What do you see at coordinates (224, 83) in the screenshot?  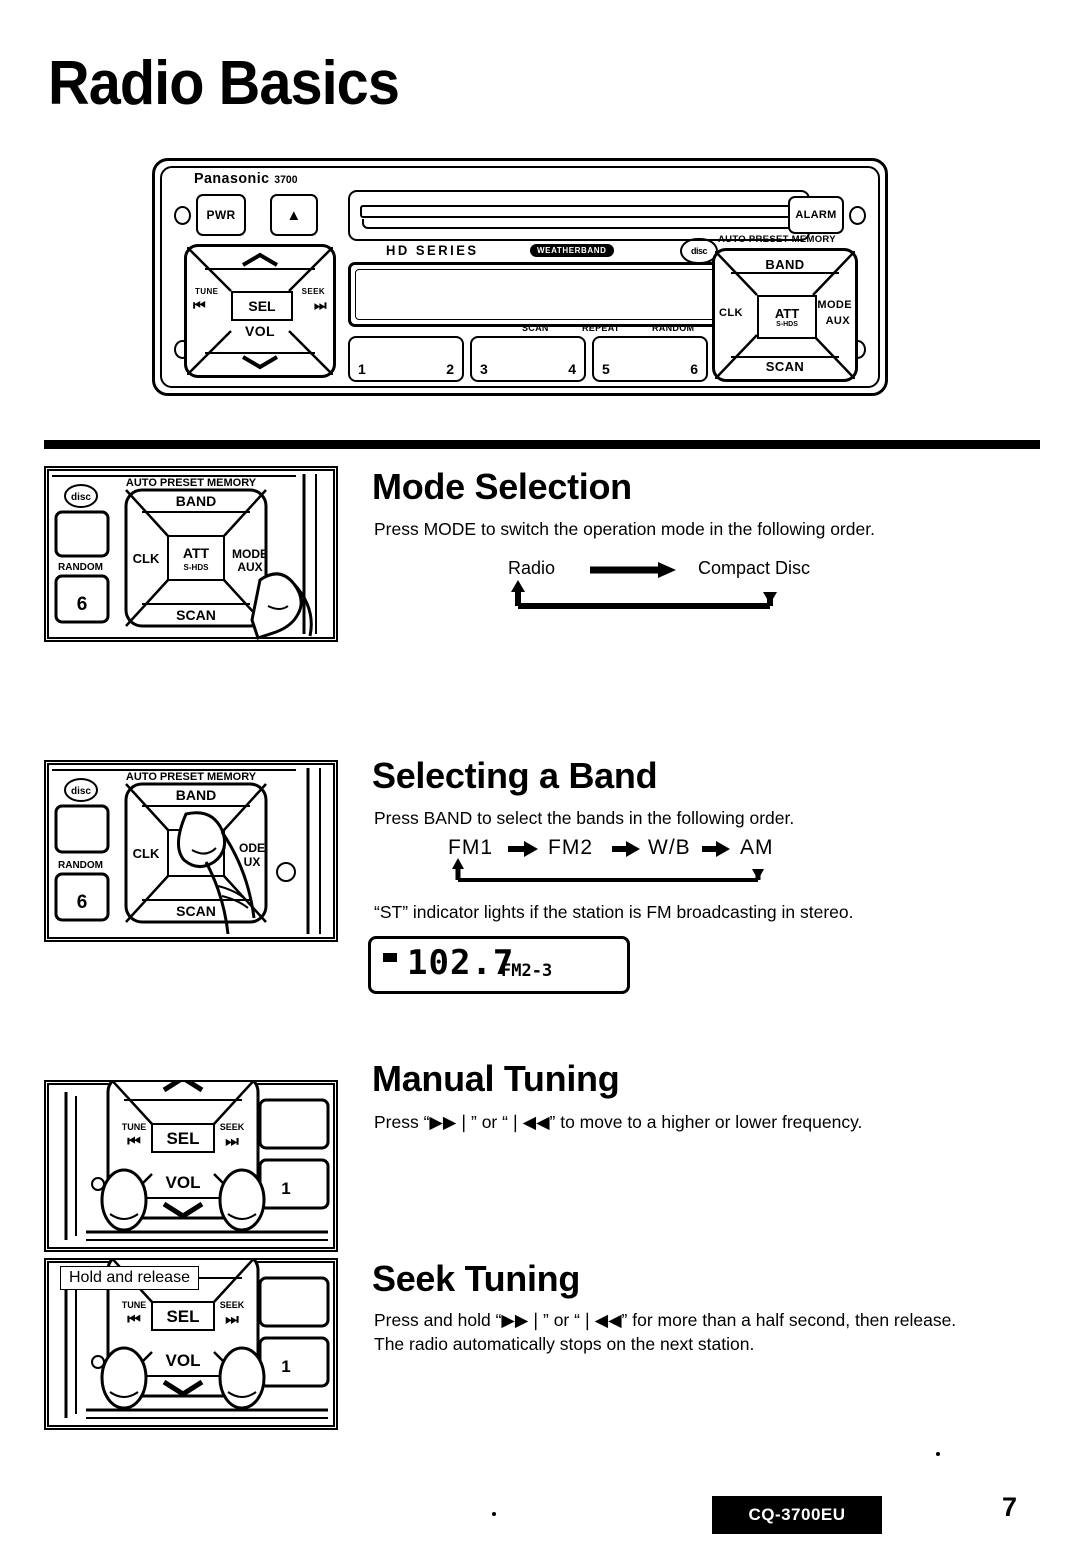 I see `page-title: Radio Basics` at bounding box center [224, 83].